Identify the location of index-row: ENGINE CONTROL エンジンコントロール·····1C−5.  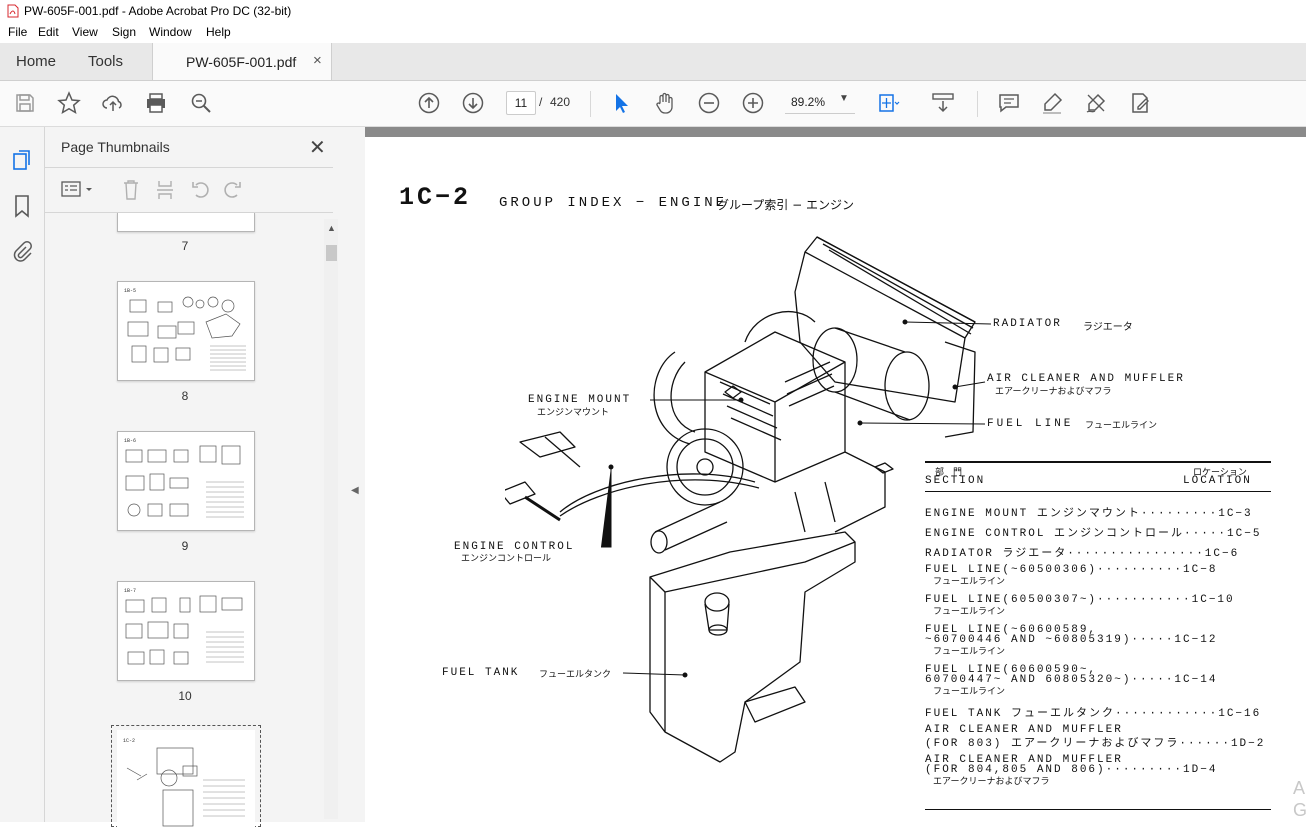
(1093, 534).